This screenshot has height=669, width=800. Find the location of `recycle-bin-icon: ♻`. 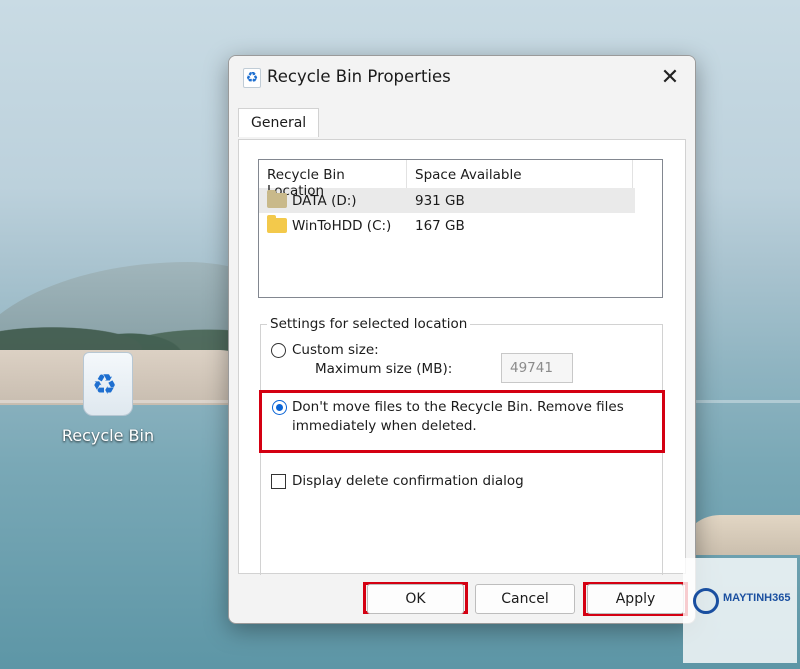

recycle-bin-icon: ♻ is located at coordinates (108, 384).